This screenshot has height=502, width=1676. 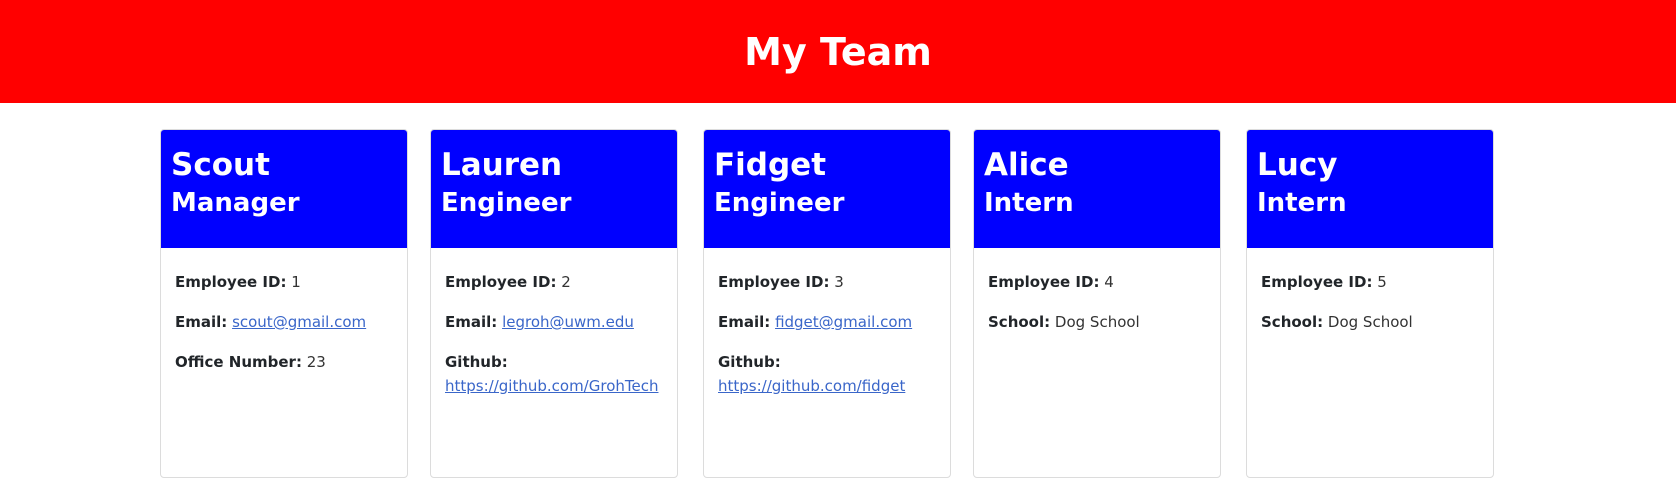 I want to click on email-row: Email: scout@gmail.com, so click(x=284, y=322).